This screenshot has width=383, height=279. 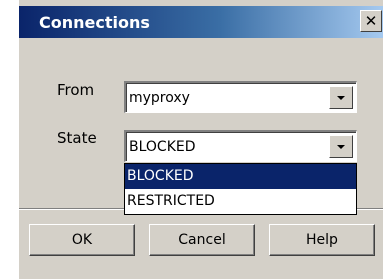 I want to click on from-dropdown-button, so click(x=341, y=97).